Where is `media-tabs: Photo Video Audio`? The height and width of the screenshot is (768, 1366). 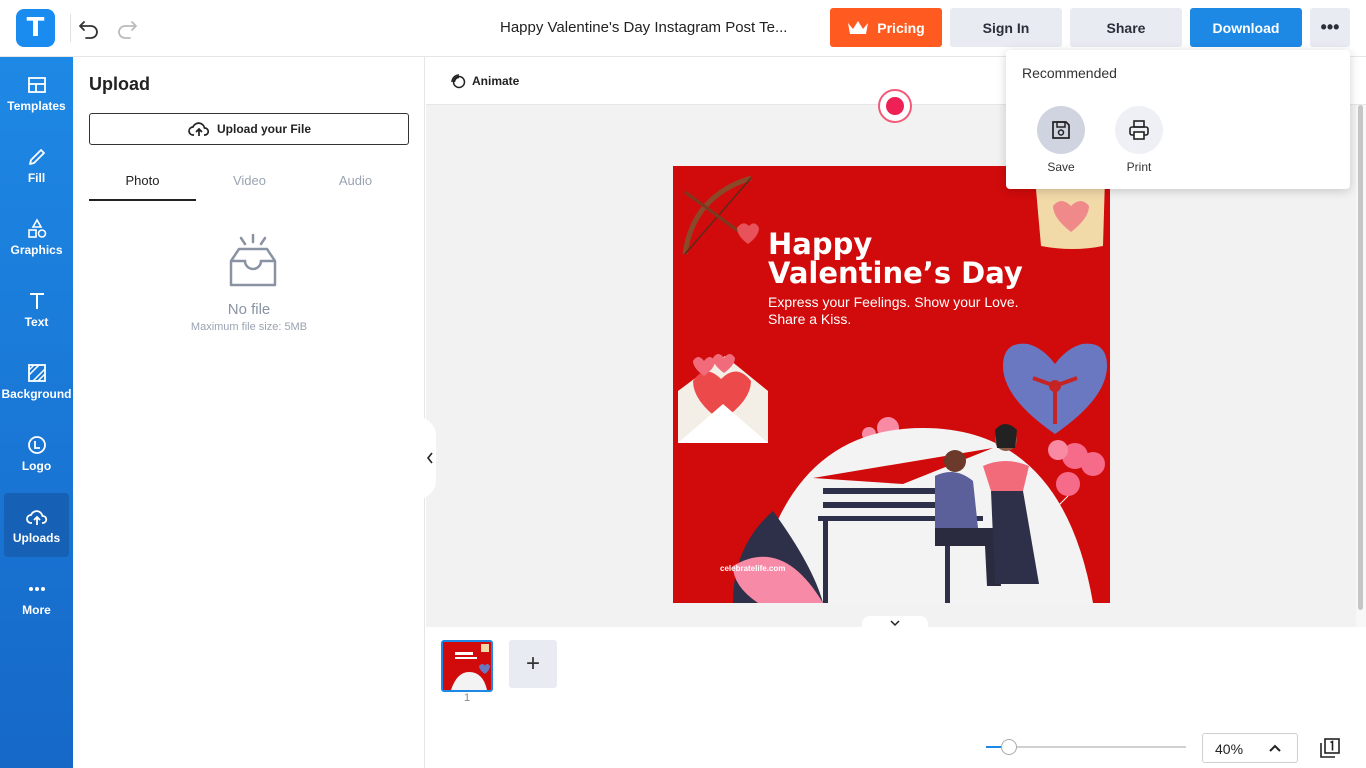
media-tabs: Photo Video Audio is located at coordinates (249, 184).